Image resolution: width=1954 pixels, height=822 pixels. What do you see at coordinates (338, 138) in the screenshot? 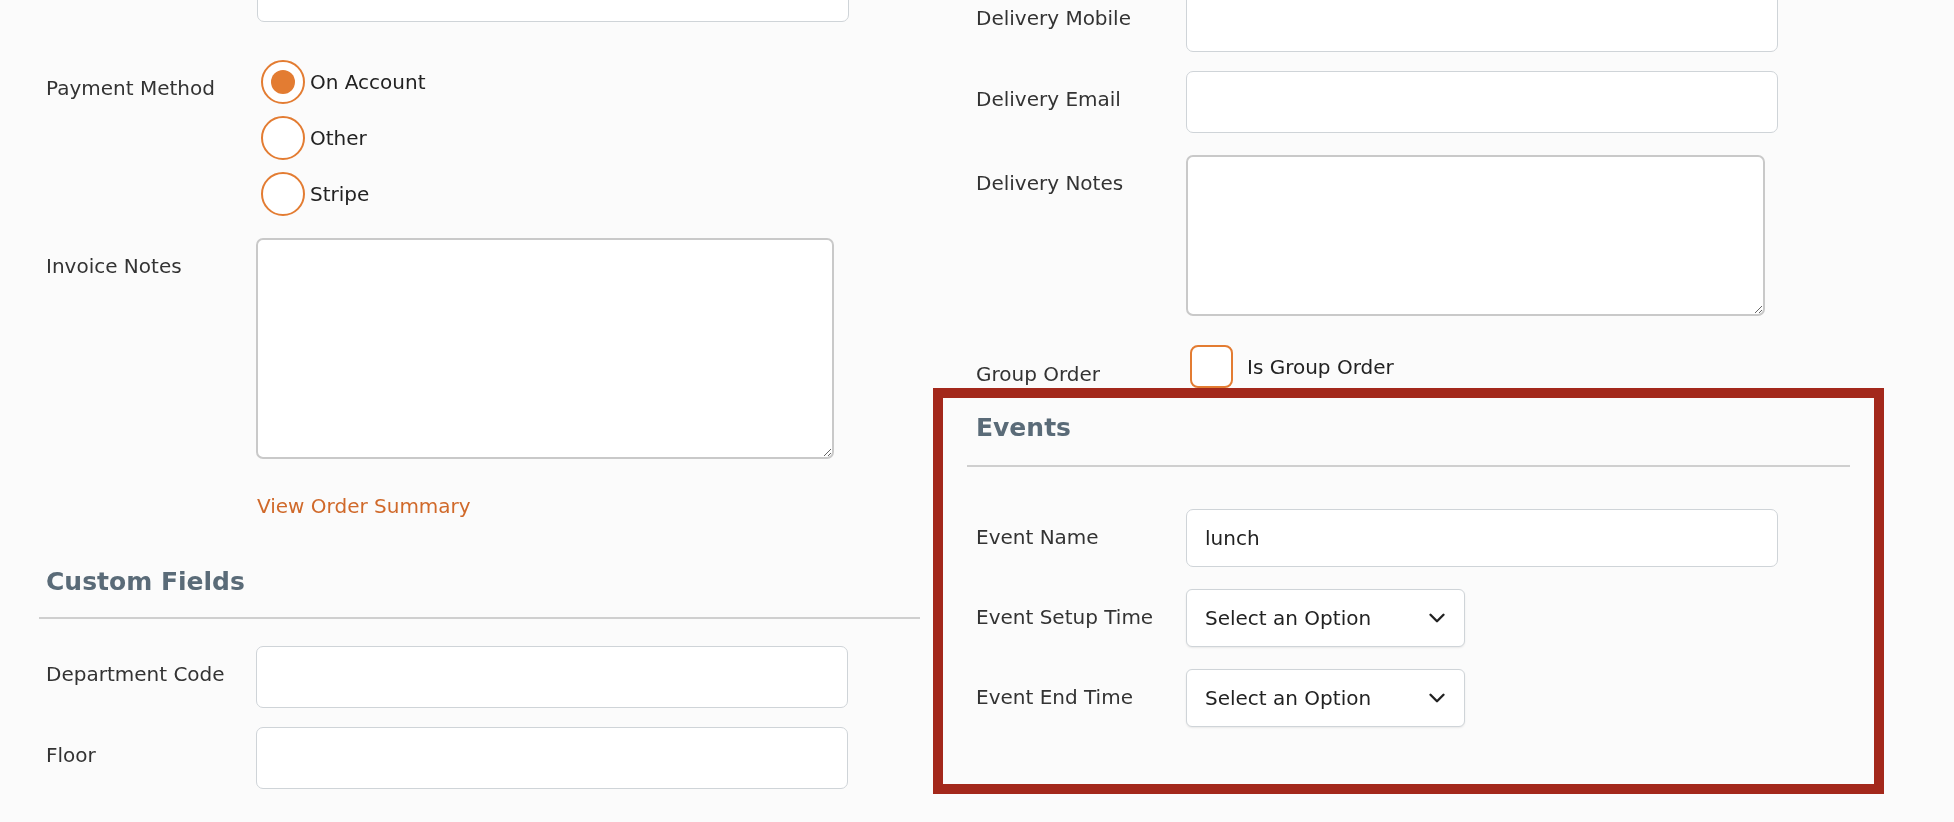
I see `radio-label: Other` at bounding box center [338, 138].